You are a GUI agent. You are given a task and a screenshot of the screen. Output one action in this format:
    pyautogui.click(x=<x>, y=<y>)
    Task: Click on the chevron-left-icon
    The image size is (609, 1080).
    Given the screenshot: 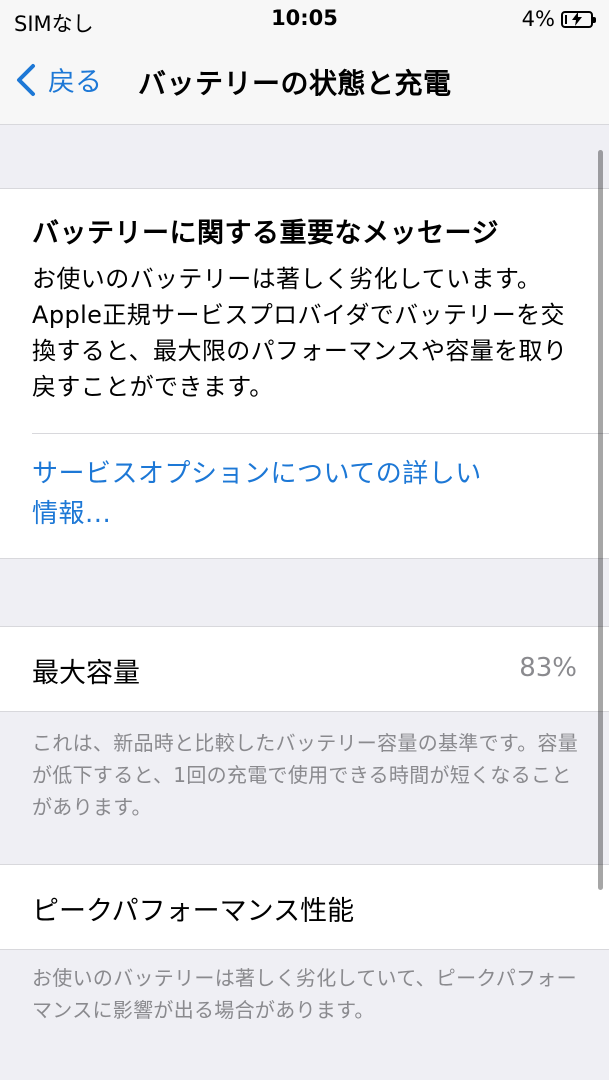 What is the action you would take?
    pyautogui.click(x=26, y=79)
    